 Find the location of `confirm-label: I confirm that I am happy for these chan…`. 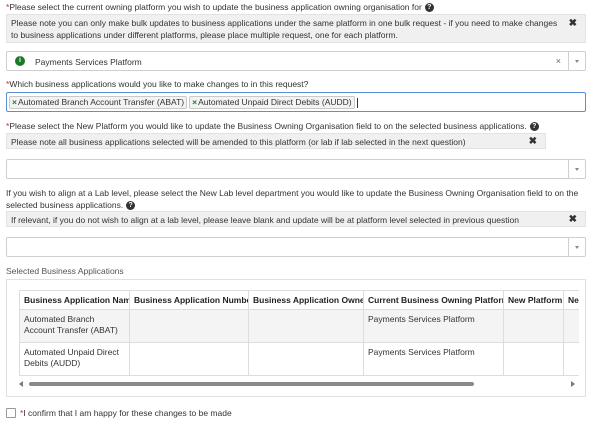

confirm-label: I confirm that I am happy for these chan… is located at coordinates (127, 413).